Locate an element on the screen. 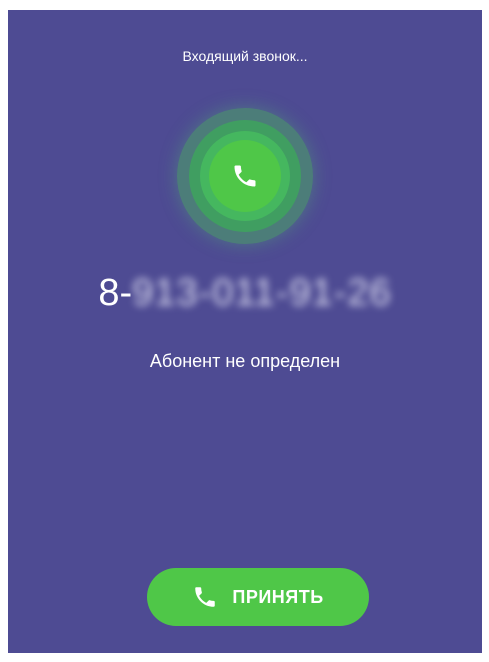  caller-number-prefix: 8- is located at coordinates (115, 293).